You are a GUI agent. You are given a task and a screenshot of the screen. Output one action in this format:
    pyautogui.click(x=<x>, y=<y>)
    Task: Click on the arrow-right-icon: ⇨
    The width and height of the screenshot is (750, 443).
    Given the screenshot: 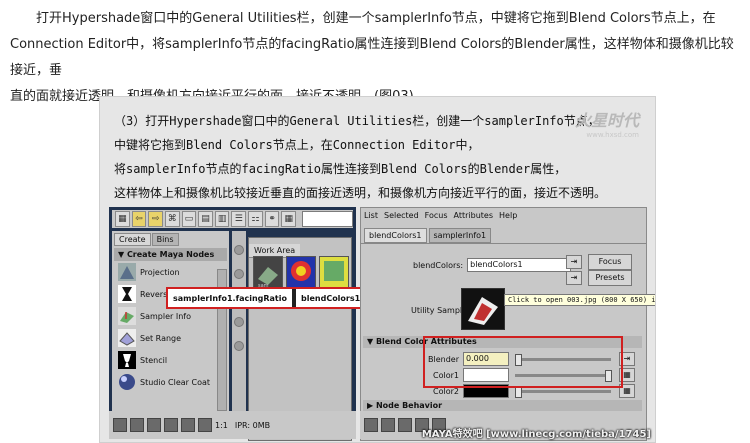 What is the action you would take?
    pyautogui.click(x=155, y=219)
    